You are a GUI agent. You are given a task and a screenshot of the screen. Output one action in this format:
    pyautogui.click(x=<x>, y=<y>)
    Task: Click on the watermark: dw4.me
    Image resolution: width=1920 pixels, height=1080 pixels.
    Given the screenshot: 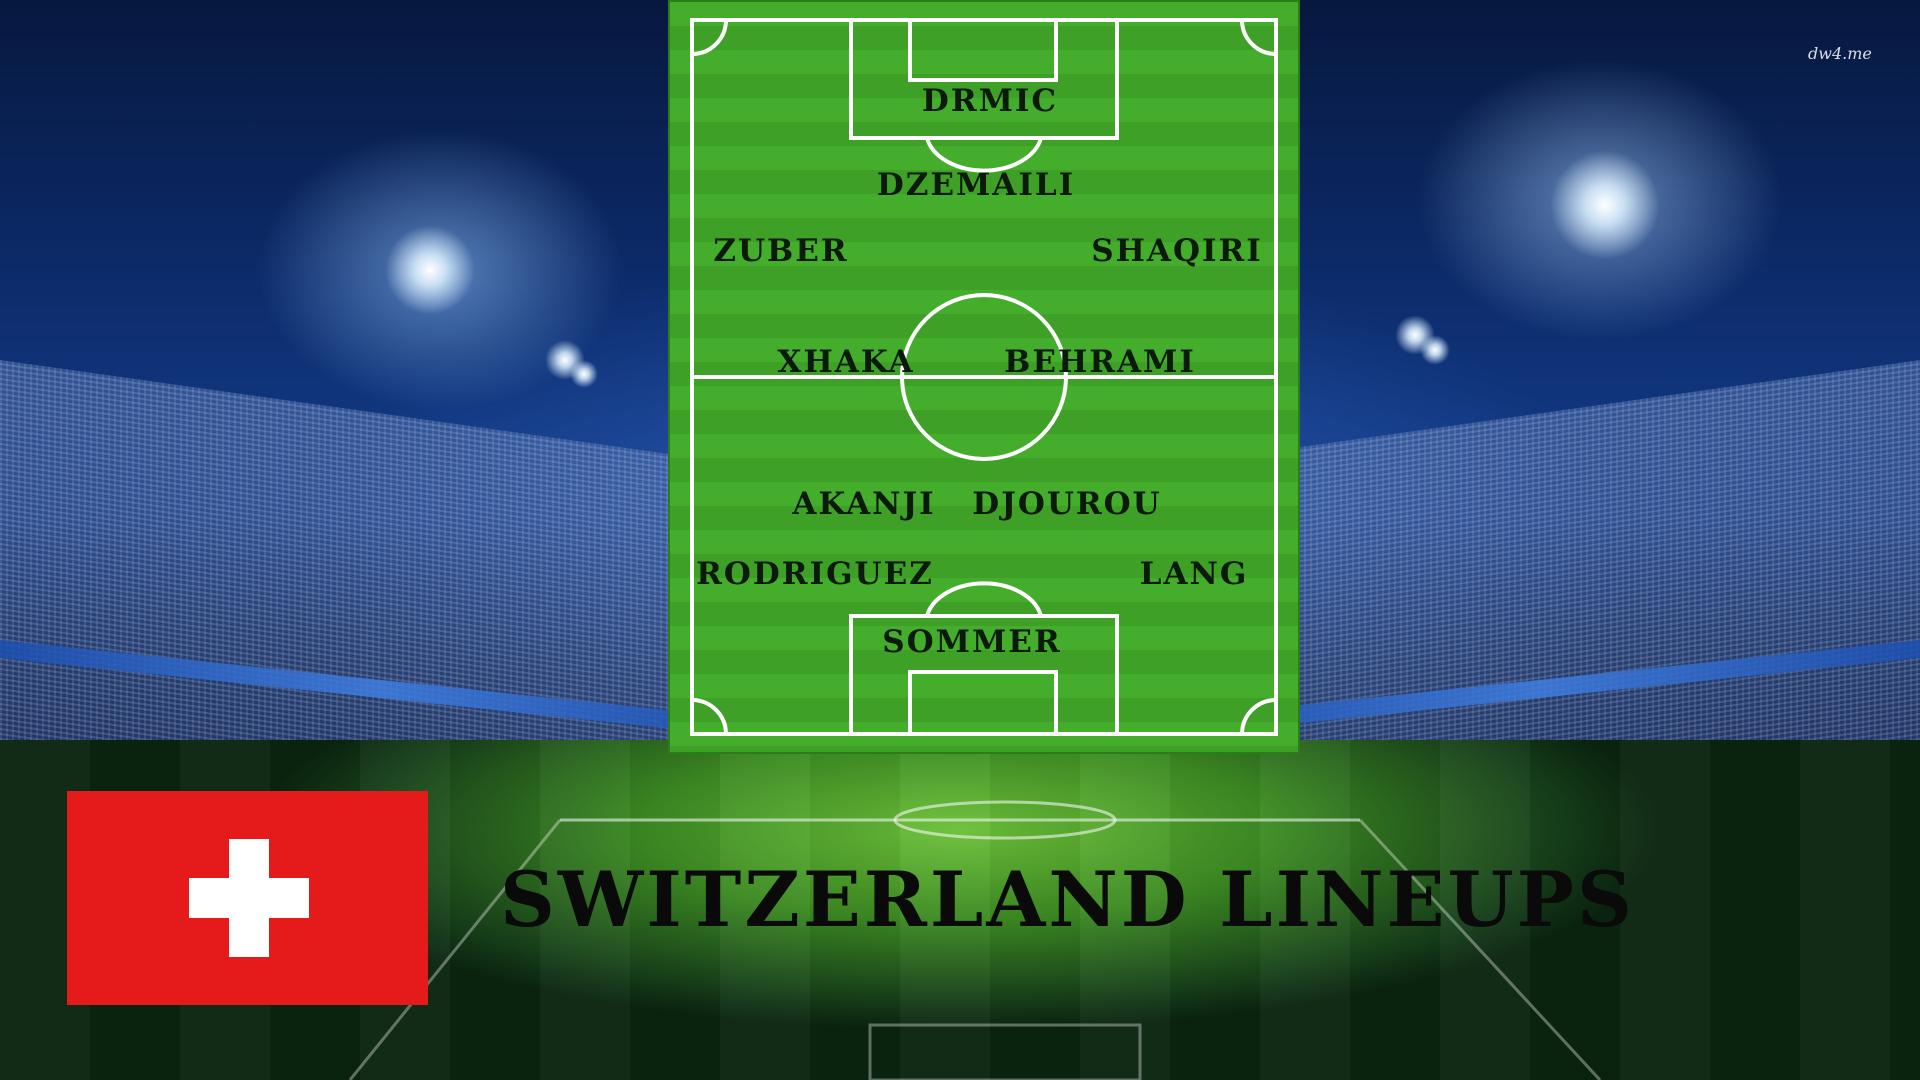 What is the action you would take?
    pyautogui.click(x=1840, y=53)
    